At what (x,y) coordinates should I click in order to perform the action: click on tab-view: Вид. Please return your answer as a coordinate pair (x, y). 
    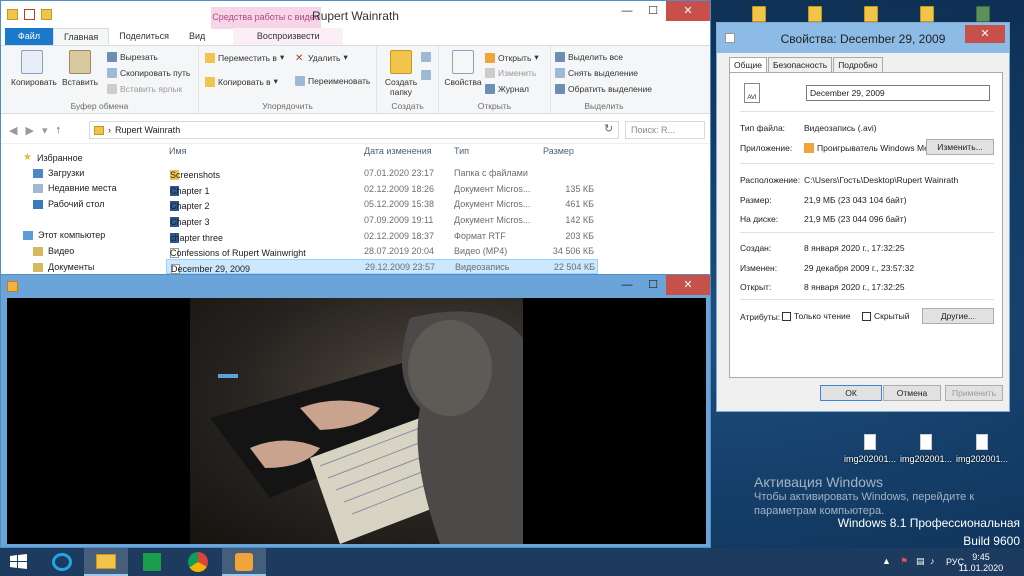
    Looking at the image, I should click on (197, 36).